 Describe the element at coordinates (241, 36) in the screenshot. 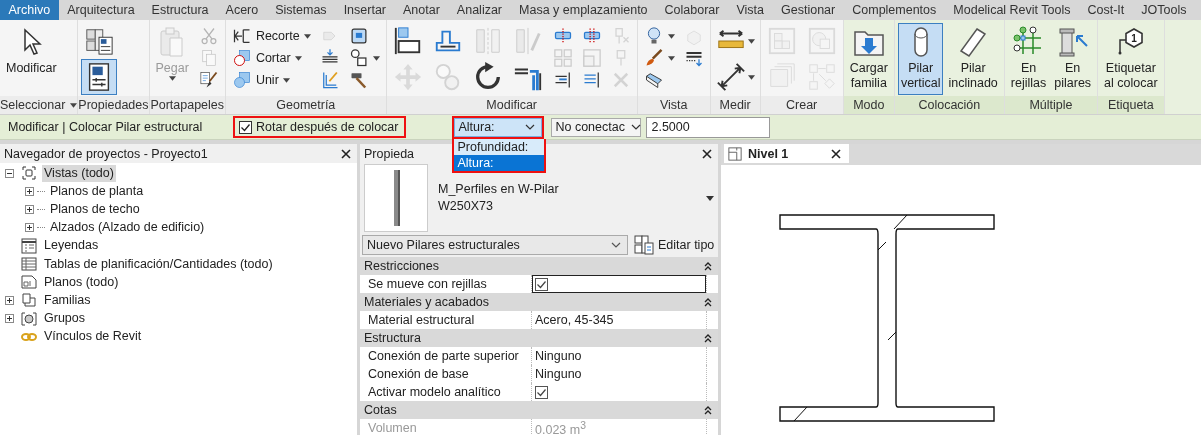

I see `trim-icon` at that location.